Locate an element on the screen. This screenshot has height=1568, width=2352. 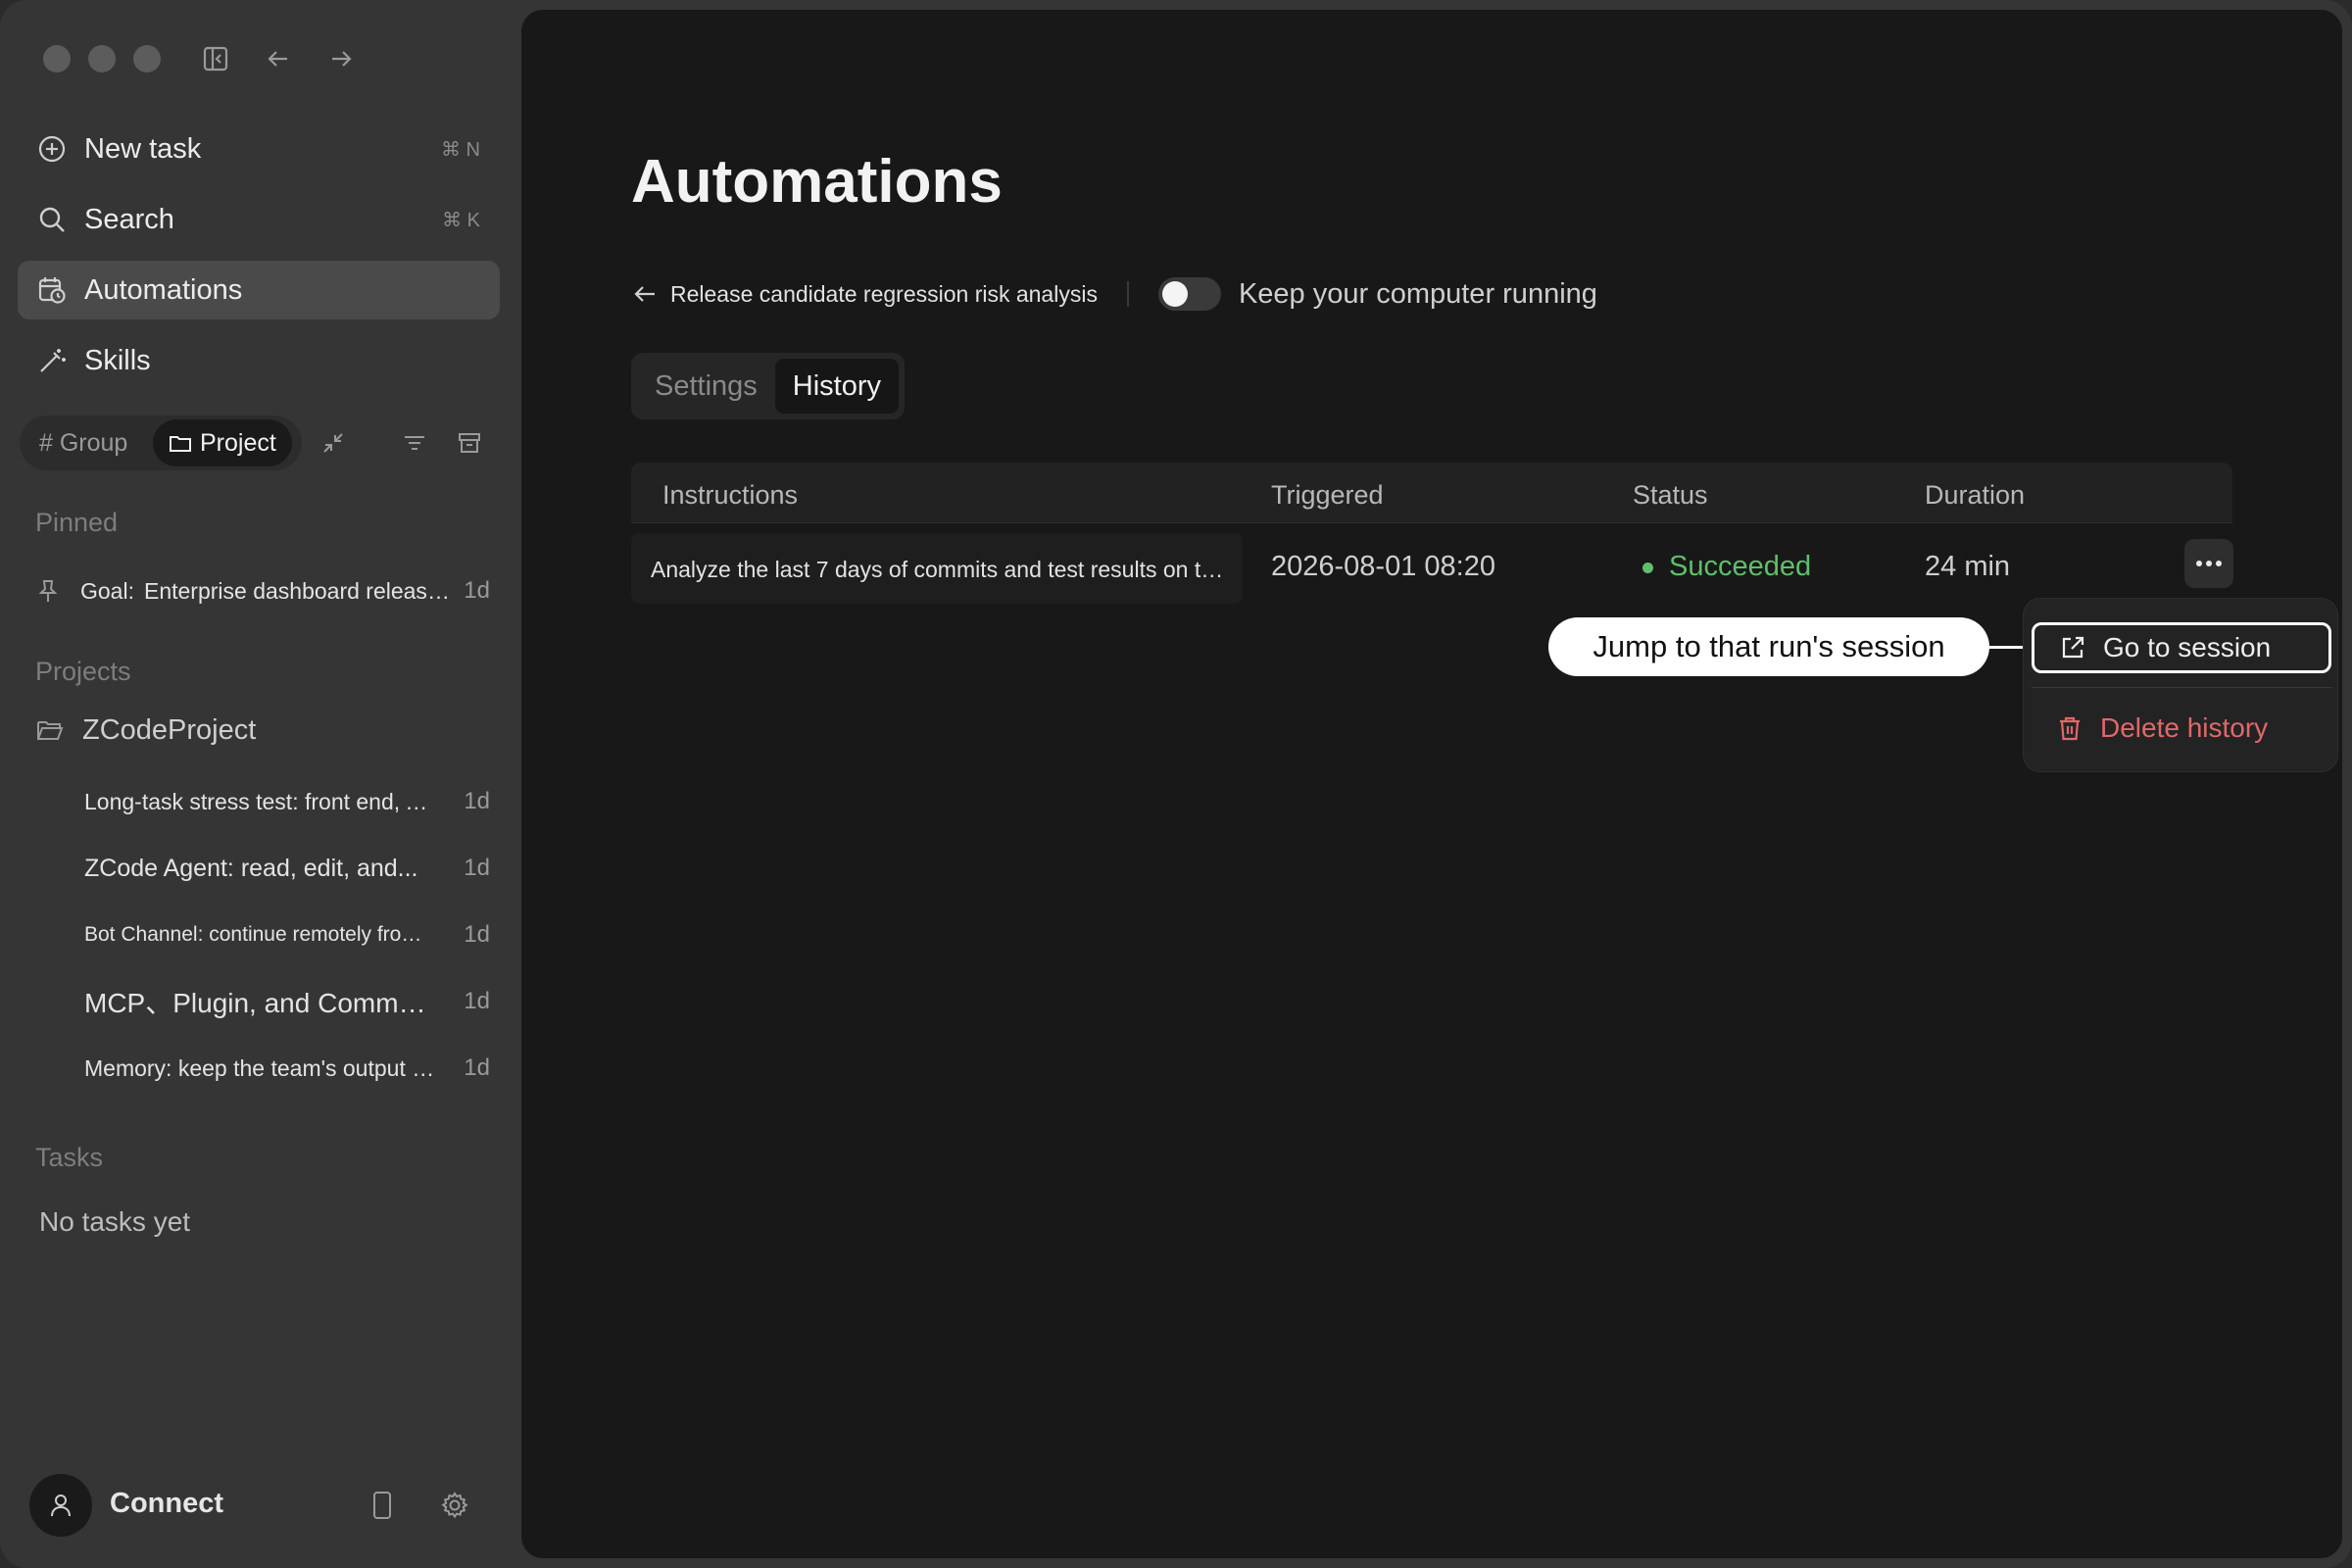
nav-label: Search is located at coordinates (129, 219).